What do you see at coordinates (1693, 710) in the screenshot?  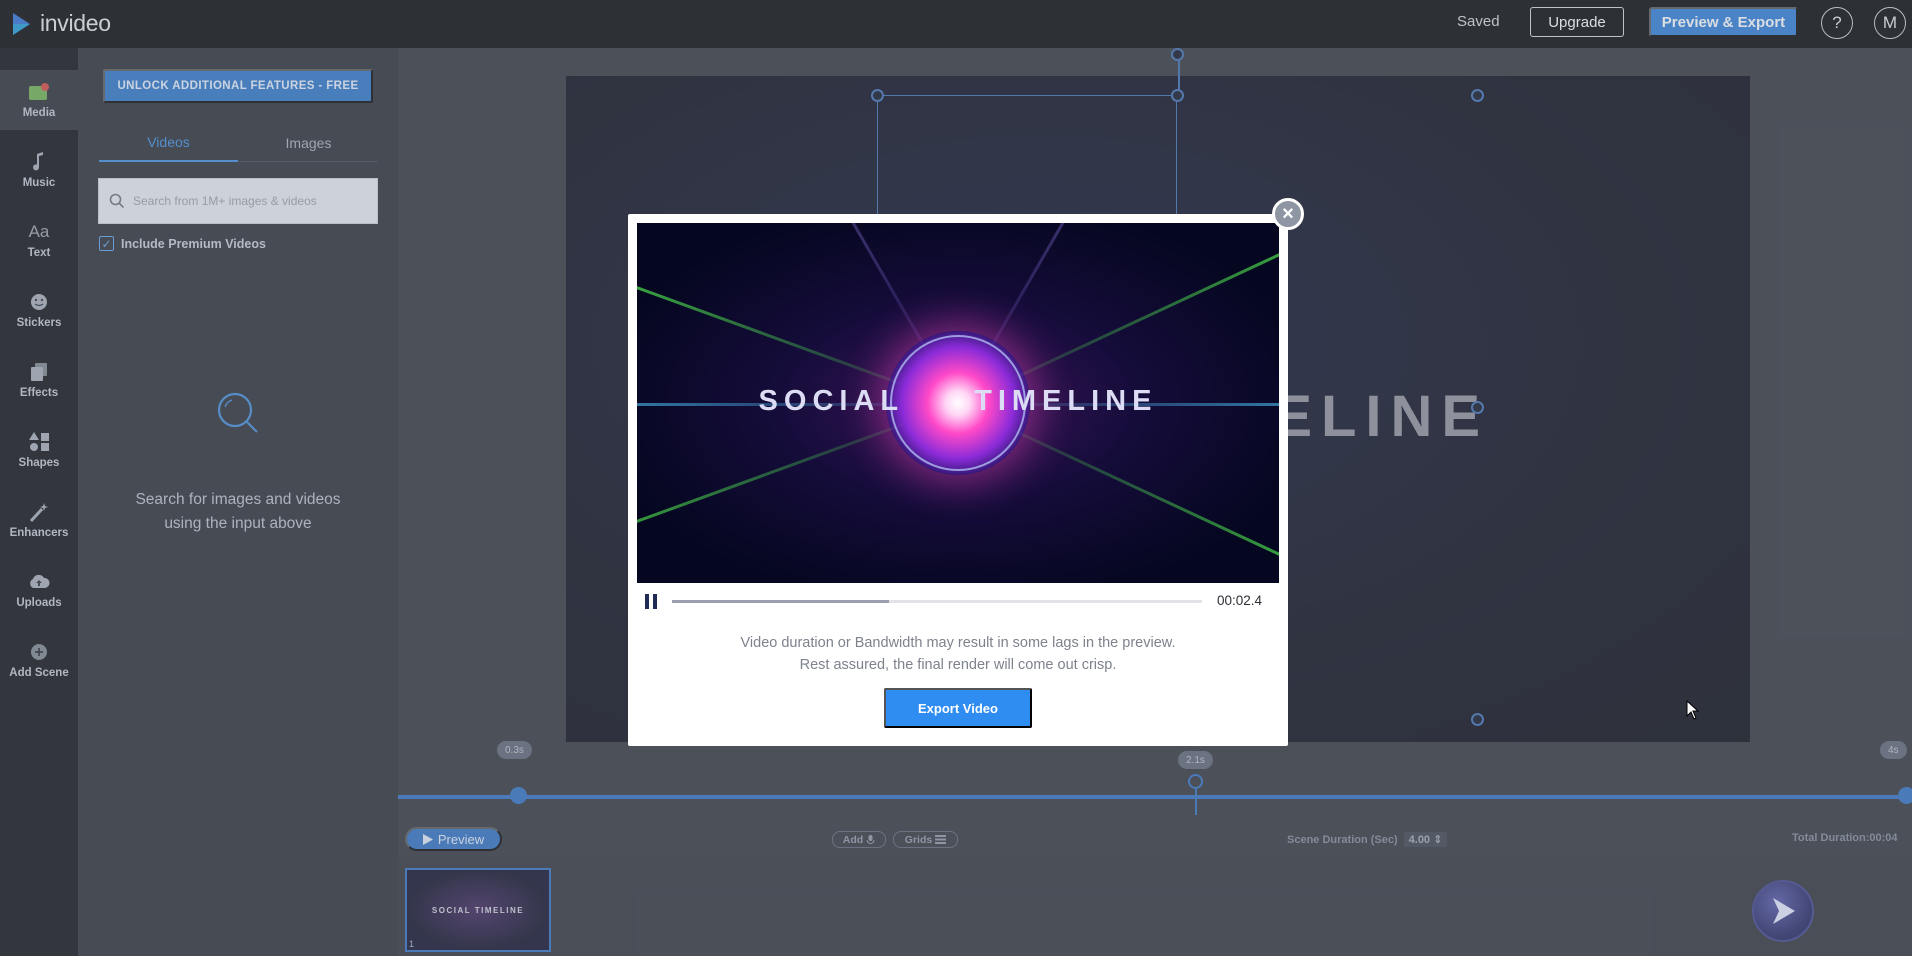 I see `mouse-cursor-icon` at bounding box center [1693, 710].